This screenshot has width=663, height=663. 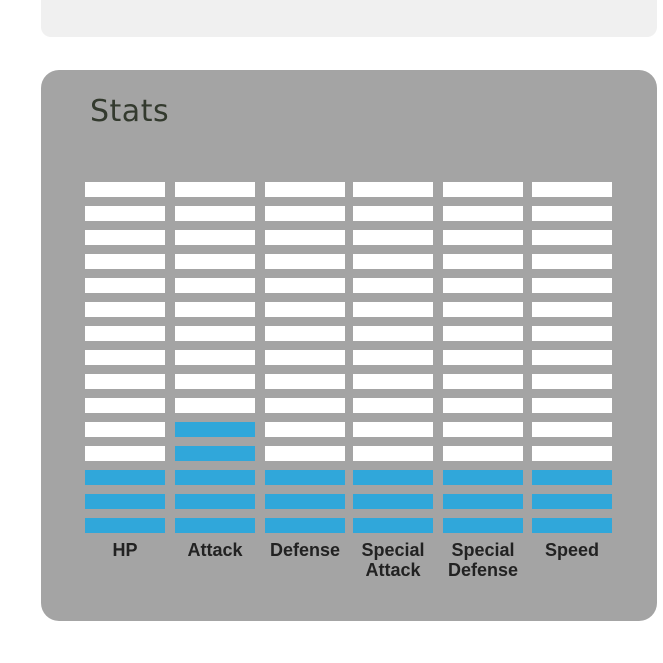 What do you see at coordinates (215, 550) in the screenshot?
I see `stat-label: Attack` at bounding box center [215, 550].